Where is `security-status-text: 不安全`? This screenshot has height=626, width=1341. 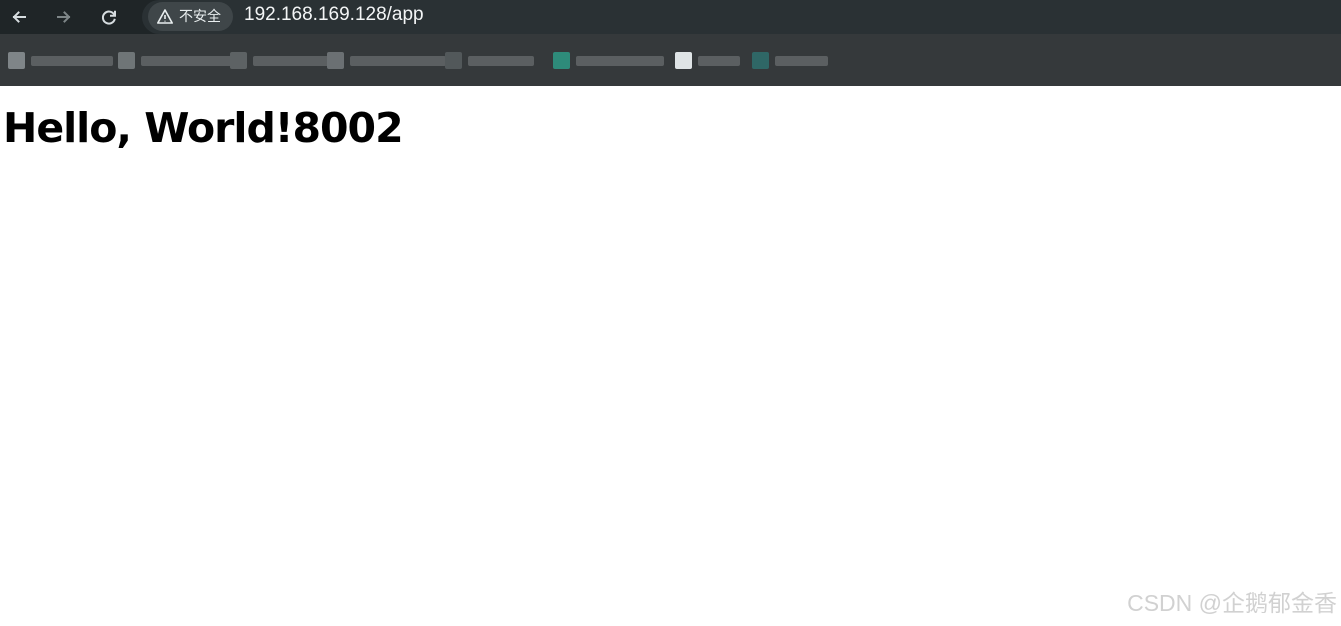
security-status-text: 不安全 is located at coordinates (200, 16).